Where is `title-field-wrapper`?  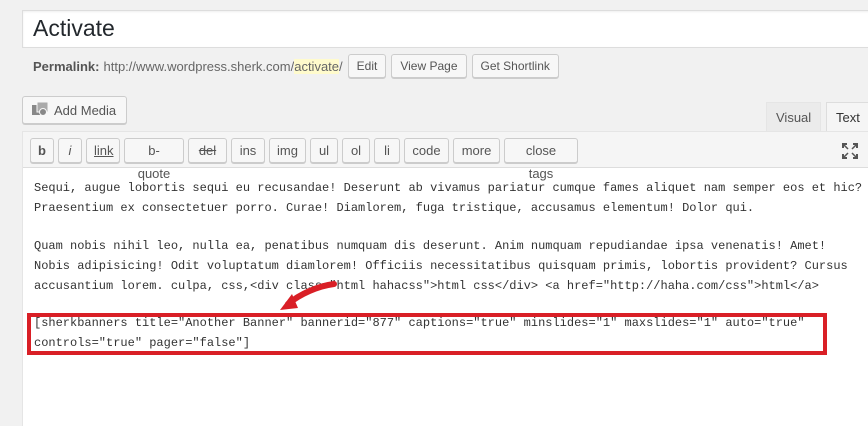 title-field-wrapper is located at coordinates (445, 29).